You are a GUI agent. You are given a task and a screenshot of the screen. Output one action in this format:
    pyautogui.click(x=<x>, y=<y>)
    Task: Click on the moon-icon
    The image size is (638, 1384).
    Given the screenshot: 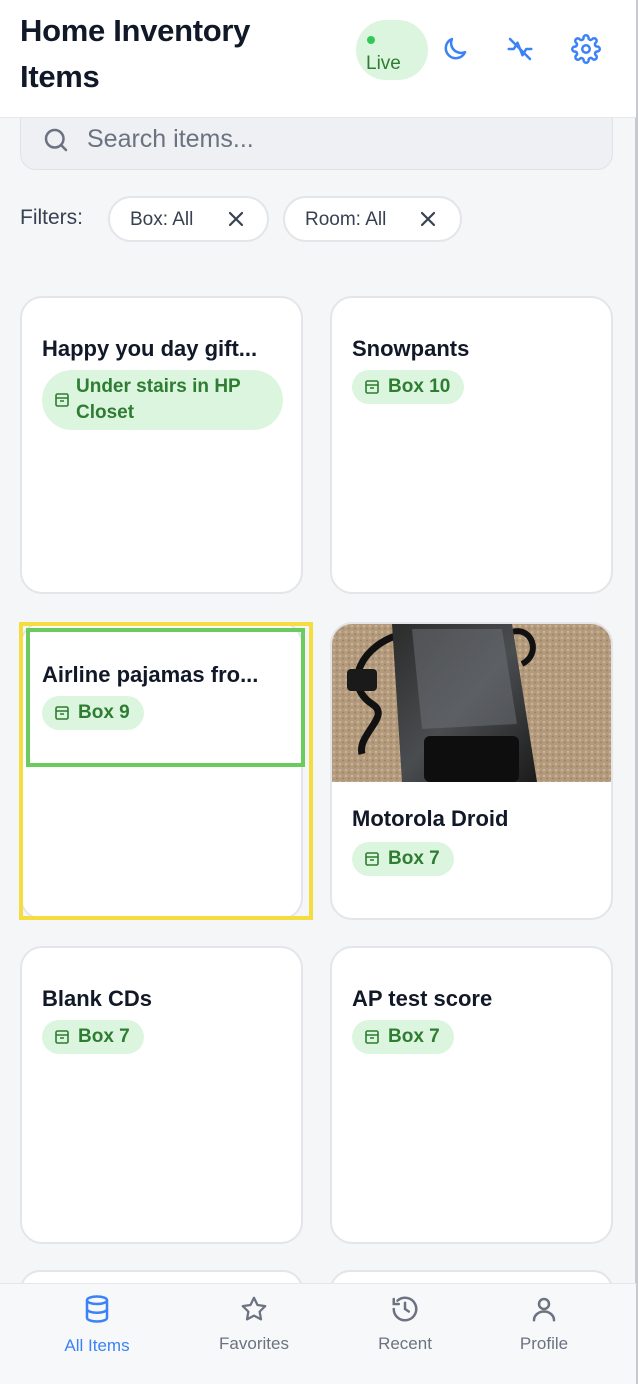 What is the action you would take?
    pyautogui.click(x=455, y=49)
    